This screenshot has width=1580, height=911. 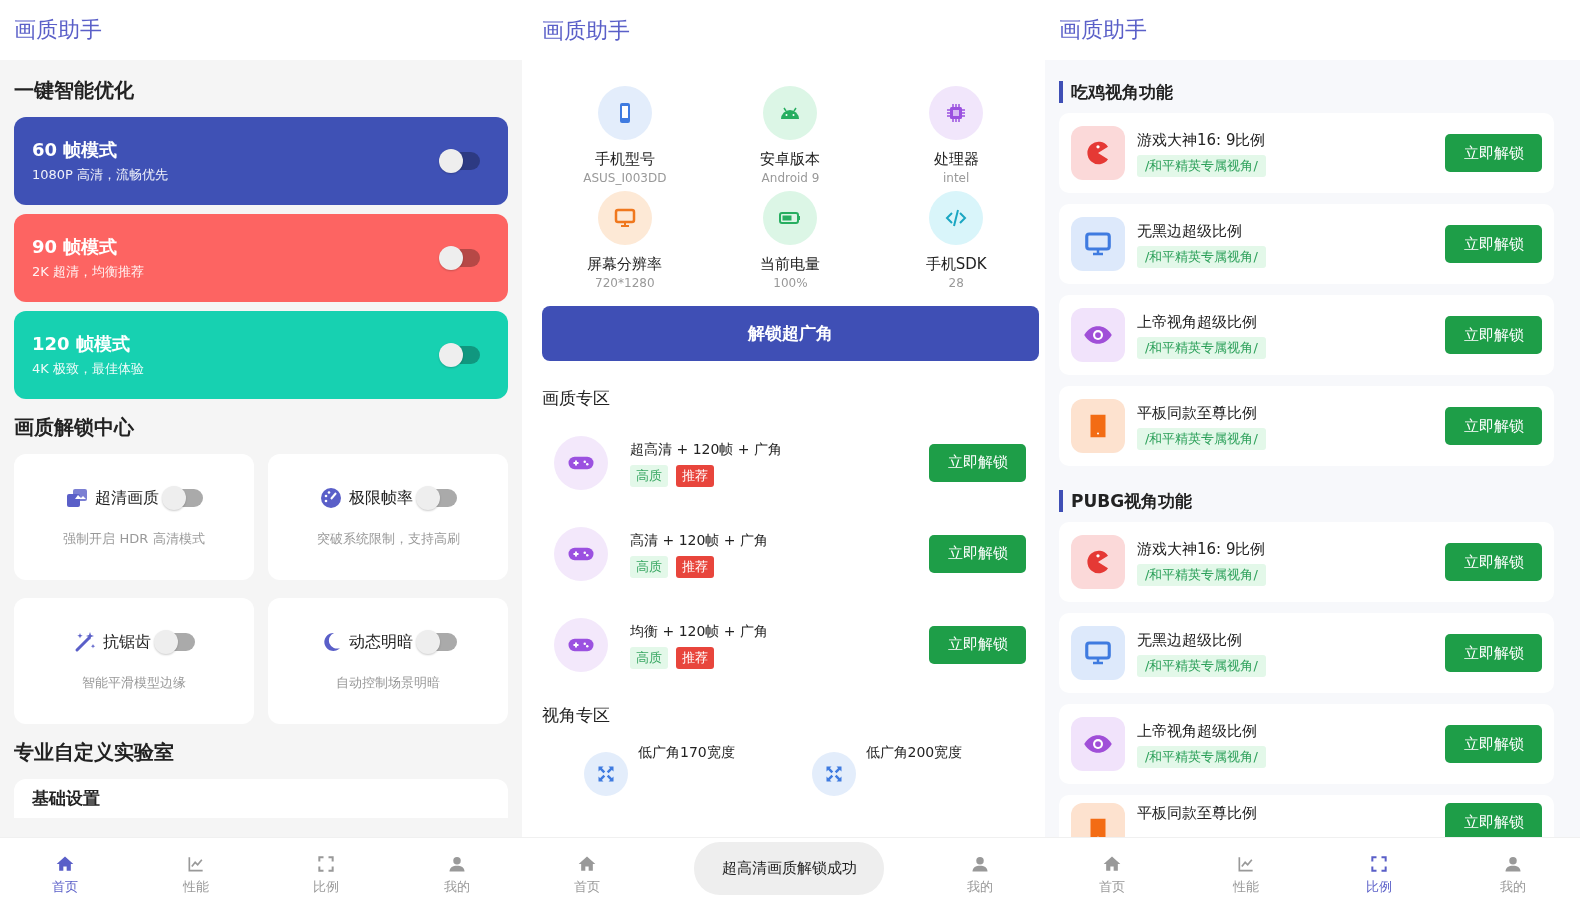 What do you see at coordinates (134, 683) in the screenshot?
I see `feature-description: 智能平滑模型边缘` at bounding box center [134, 683].